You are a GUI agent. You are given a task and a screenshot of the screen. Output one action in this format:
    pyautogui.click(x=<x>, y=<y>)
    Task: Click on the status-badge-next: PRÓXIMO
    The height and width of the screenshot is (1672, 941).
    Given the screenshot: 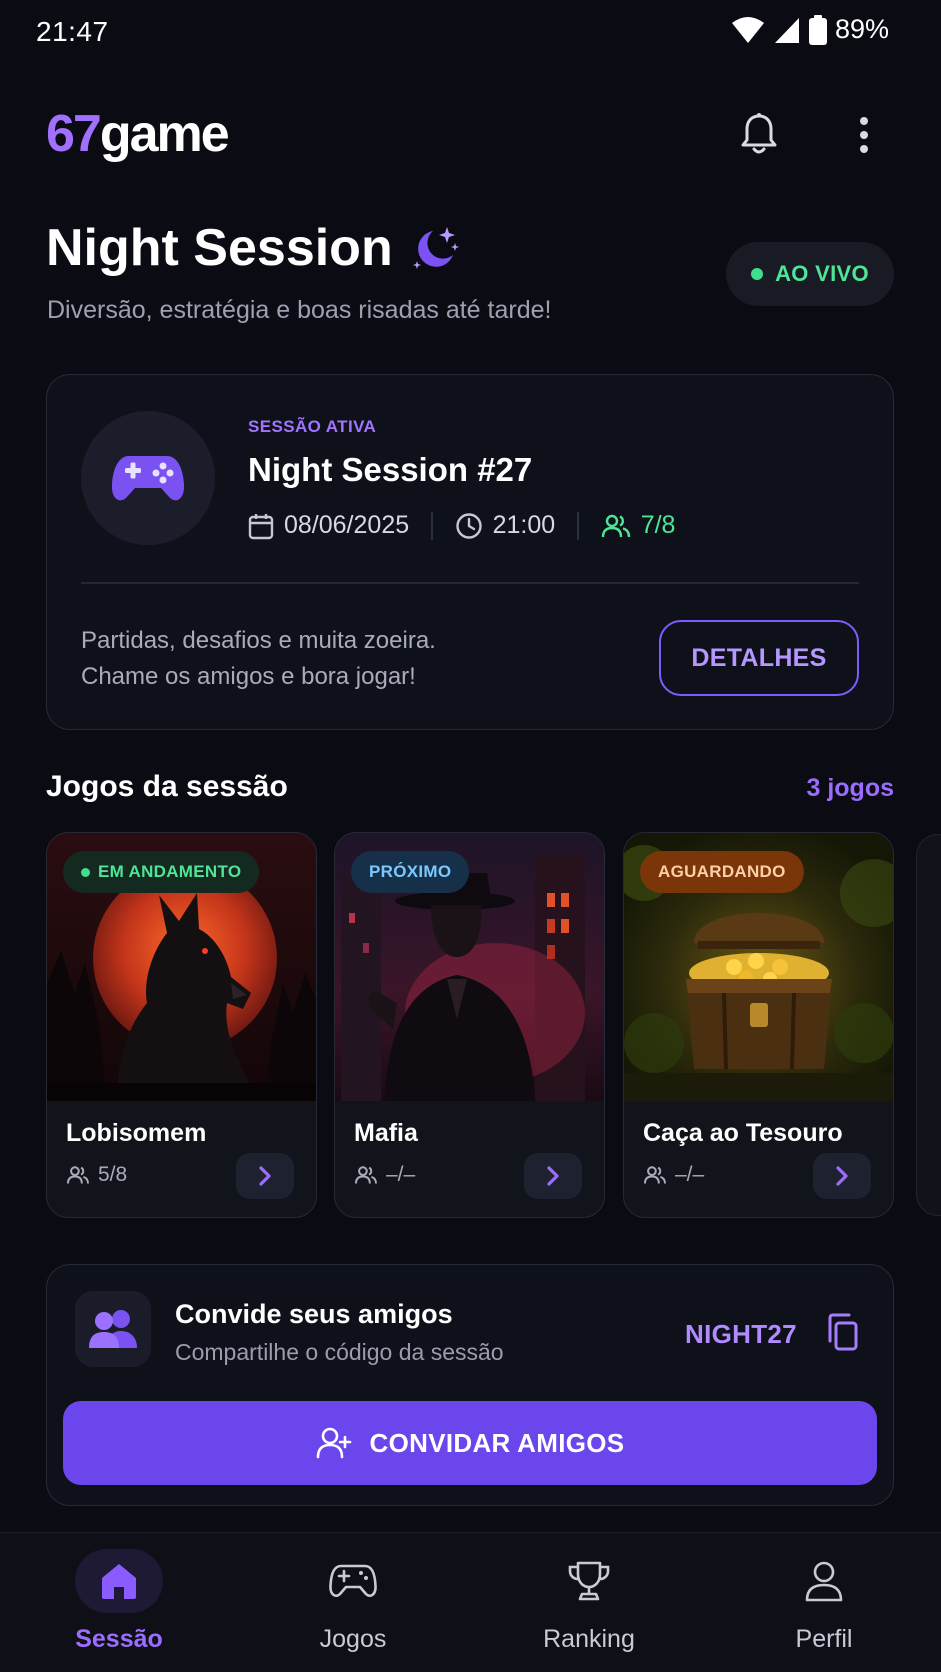 What is the action you would take?
    pyautogui.click(x=410, y=872)
    